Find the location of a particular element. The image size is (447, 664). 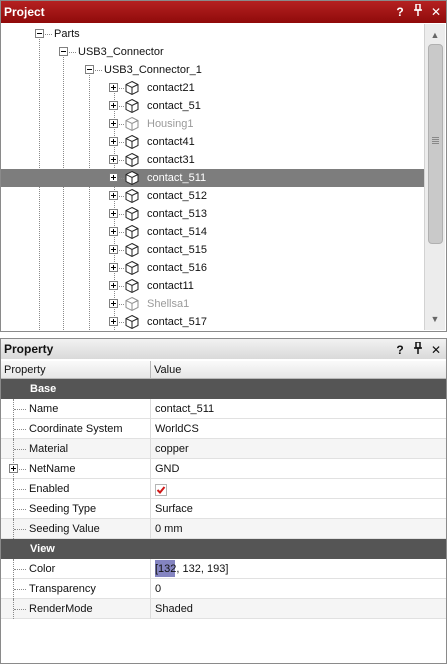

tree-node: contact_512 is located at coordinates (212, 196).